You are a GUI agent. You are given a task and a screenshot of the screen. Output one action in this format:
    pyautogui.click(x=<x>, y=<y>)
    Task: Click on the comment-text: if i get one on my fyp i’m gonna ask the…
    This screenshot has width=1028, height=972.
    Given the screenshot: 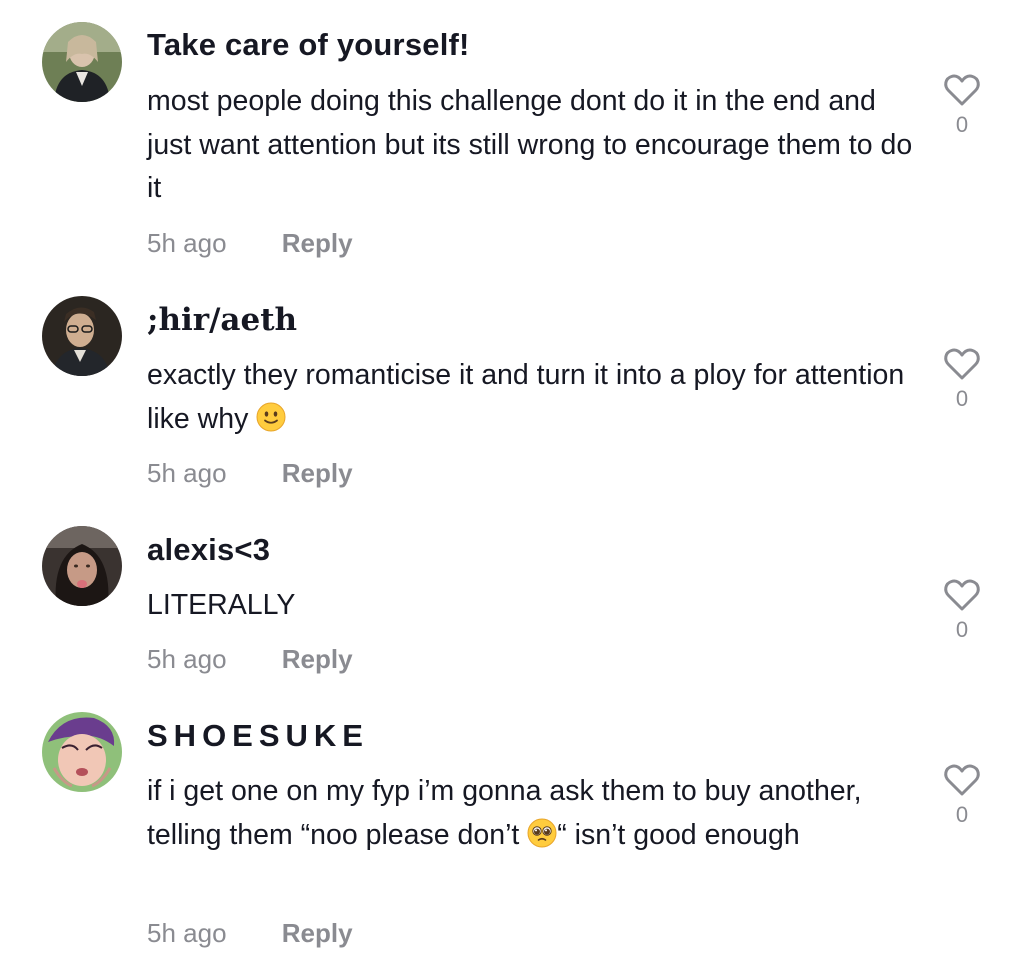 What is the action you would take?
    pyautogui.click(x=532, y=813)
    